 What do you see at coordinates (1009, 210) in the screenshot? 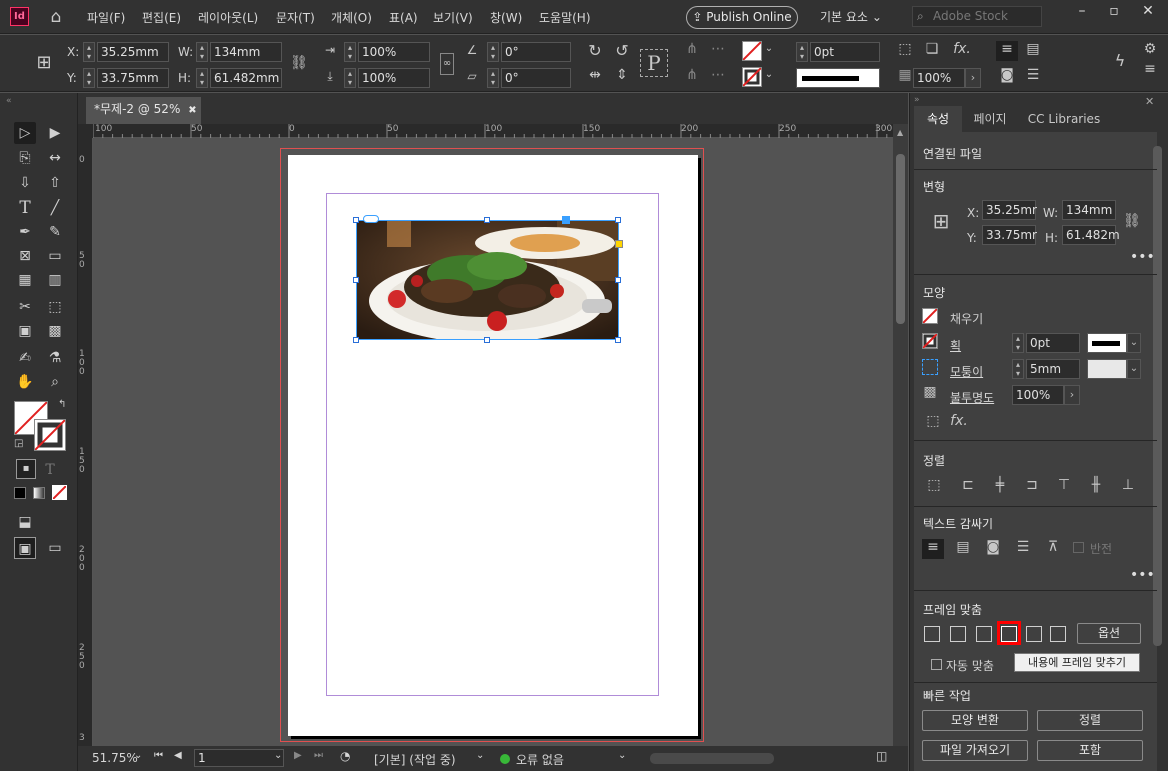
I see `panel-x-field: 35.25mr` at bounding box center [1009, 210].